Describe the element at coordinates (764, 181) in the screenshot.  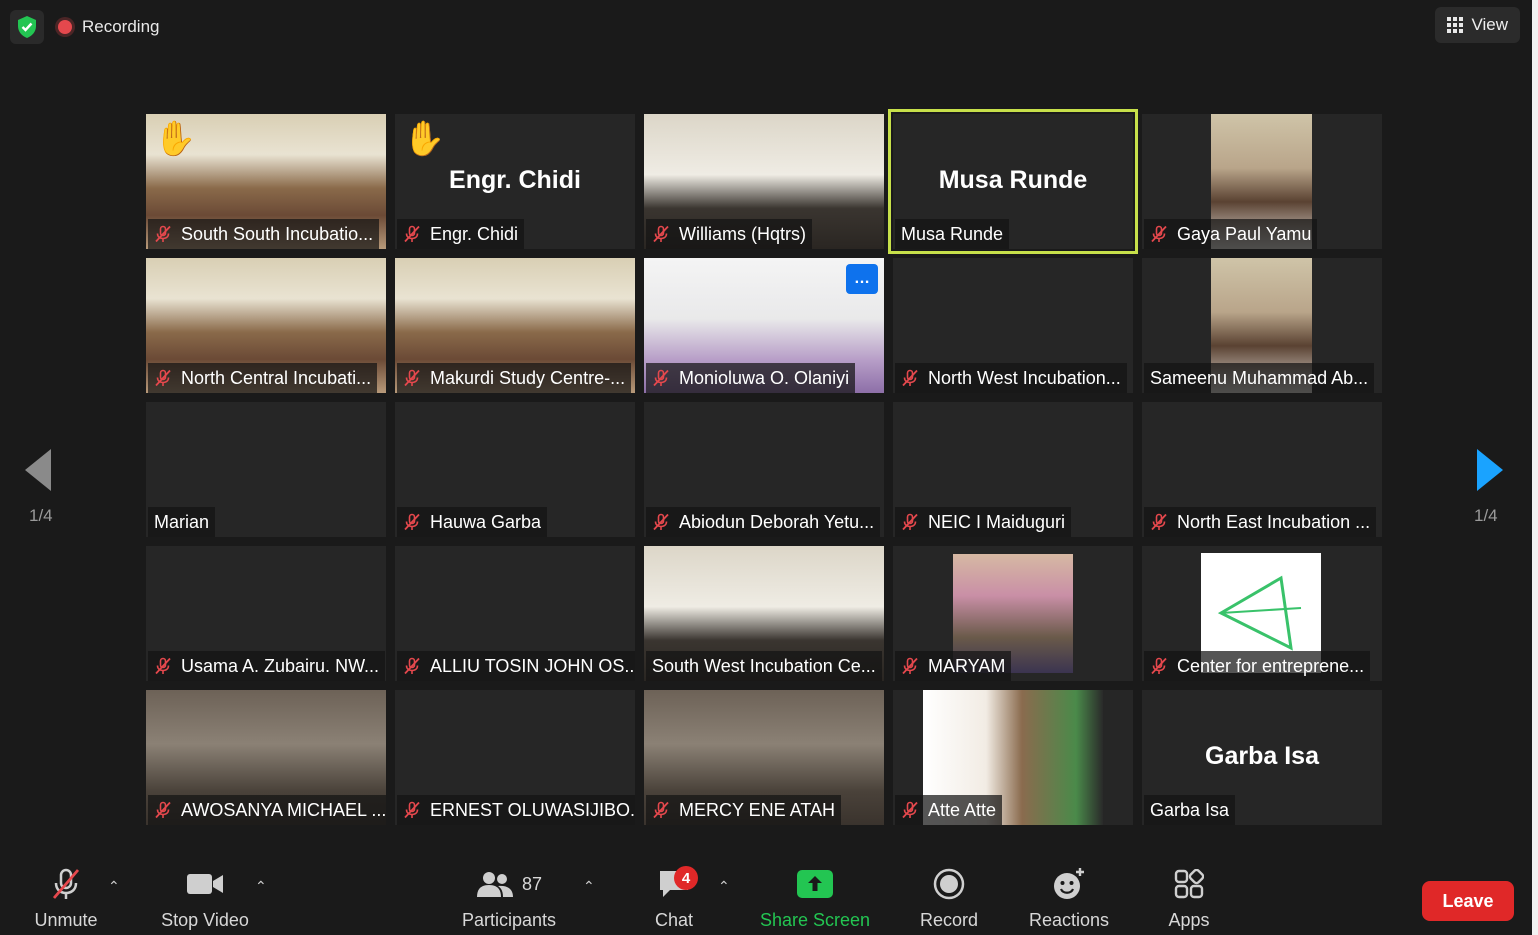
I see `participant-tile: Williams (Hqtrs)` at that location.